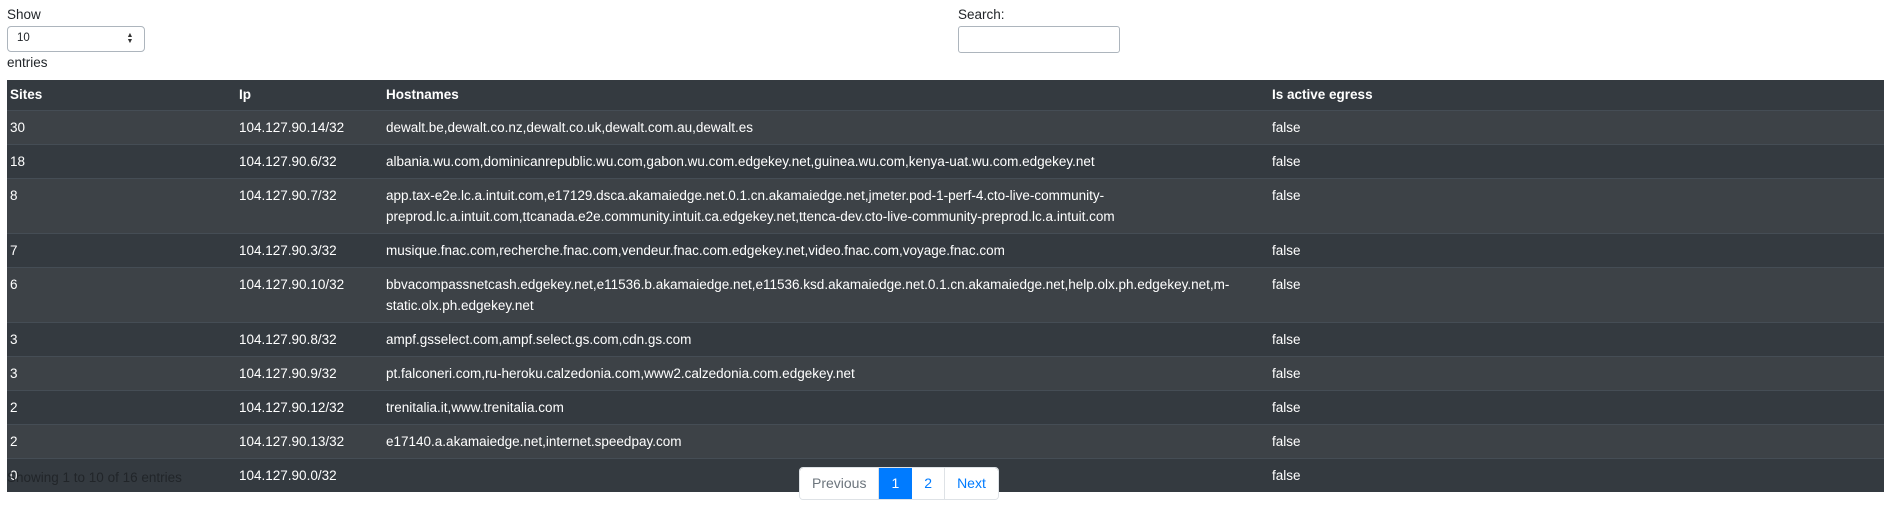  I want to click on cell-sites: 18, so click(121, 160).